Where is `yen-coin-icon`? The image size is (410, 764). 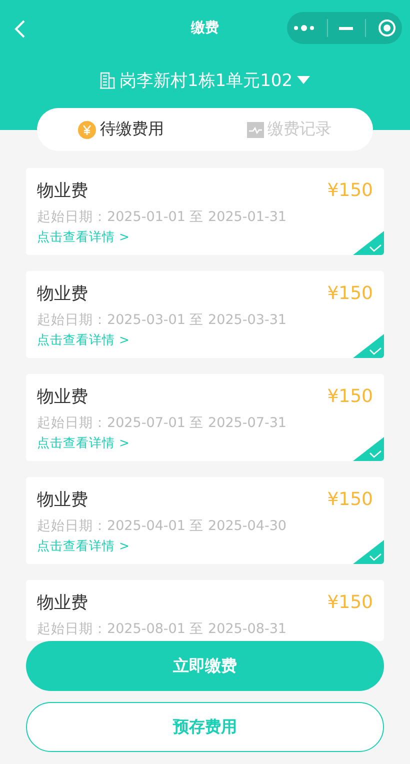 yen-coin-icon is located at coordinates (87, 129).